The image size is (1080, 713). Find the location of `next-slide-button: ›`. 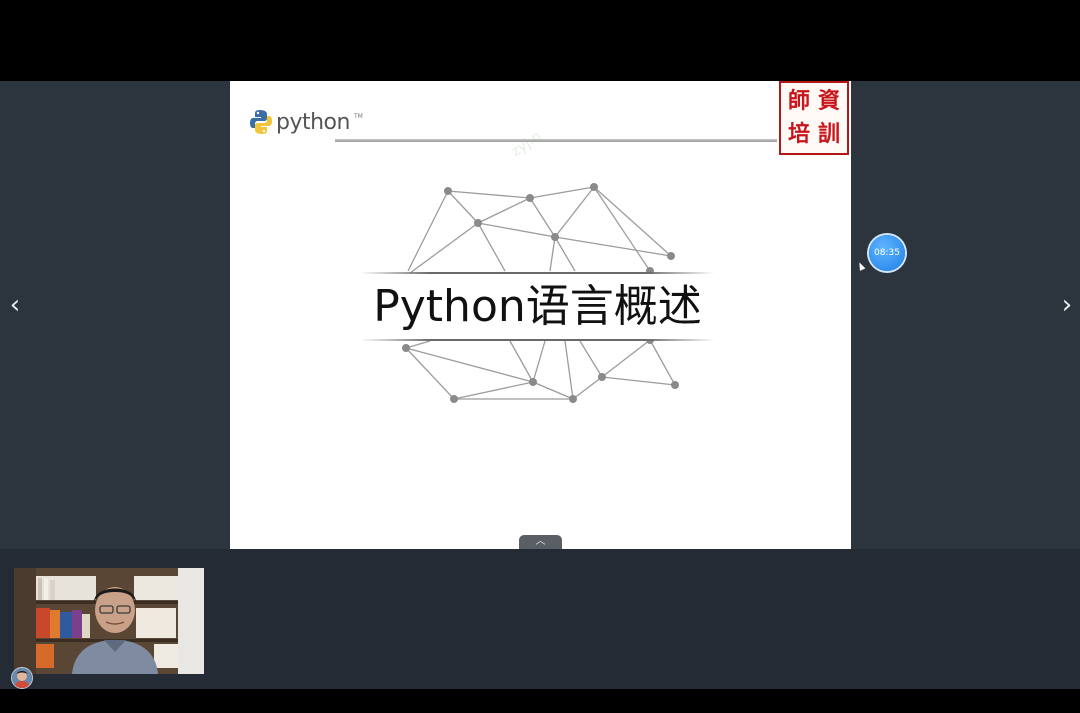

next-slide-button: › is located at coordinates (1066, 305).